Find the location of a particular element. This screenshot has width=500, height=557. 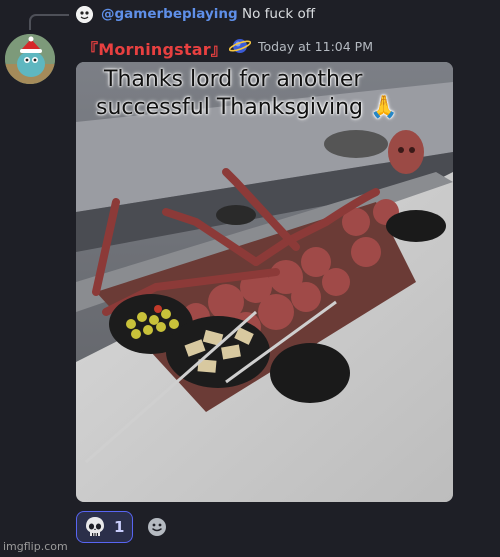

reply-avatar is located at coordinates (84, 14).